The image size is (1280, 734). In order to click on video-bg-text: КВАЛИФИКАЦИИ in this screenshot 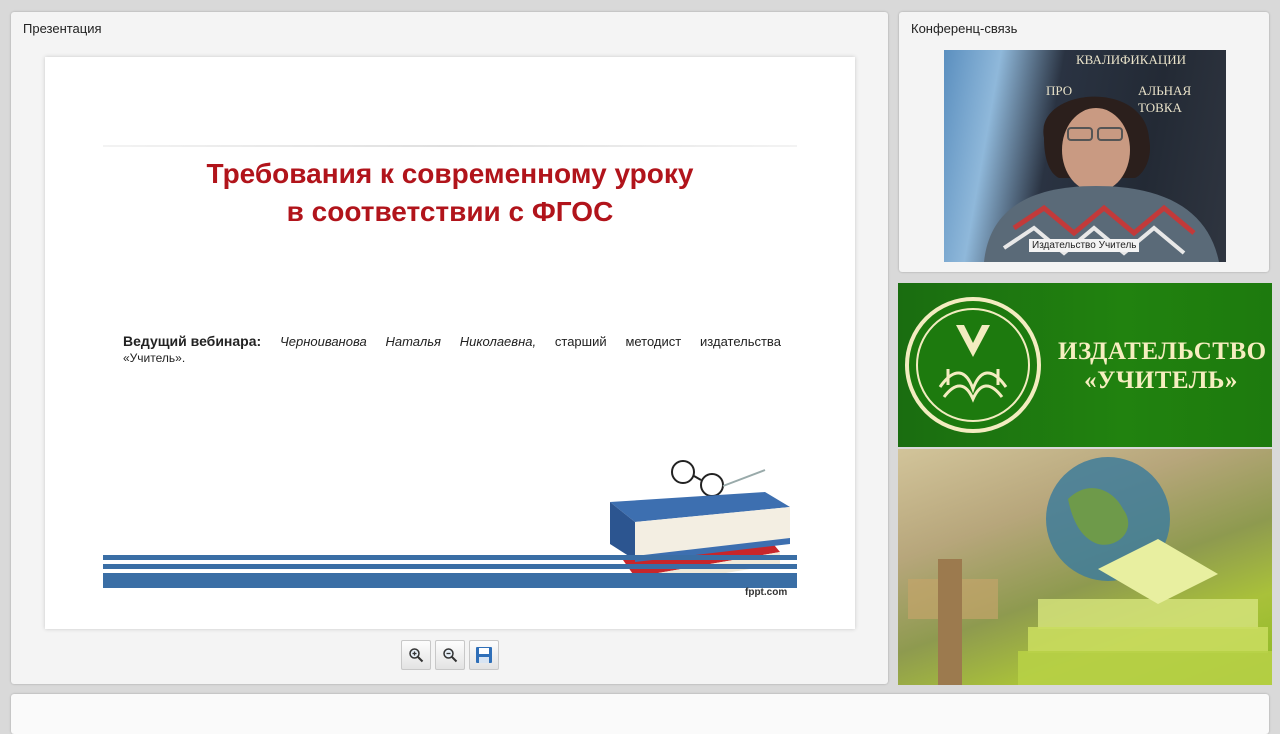, I will do `click(1131, 59)`.